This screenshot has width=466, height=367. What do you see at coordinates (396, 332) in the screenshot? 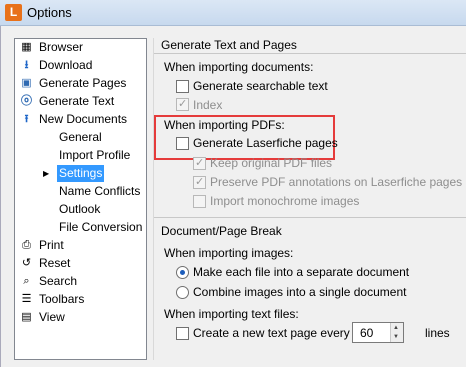
I see `stepper-buttons: ▲ ▼` at bounding box center [396, 332].